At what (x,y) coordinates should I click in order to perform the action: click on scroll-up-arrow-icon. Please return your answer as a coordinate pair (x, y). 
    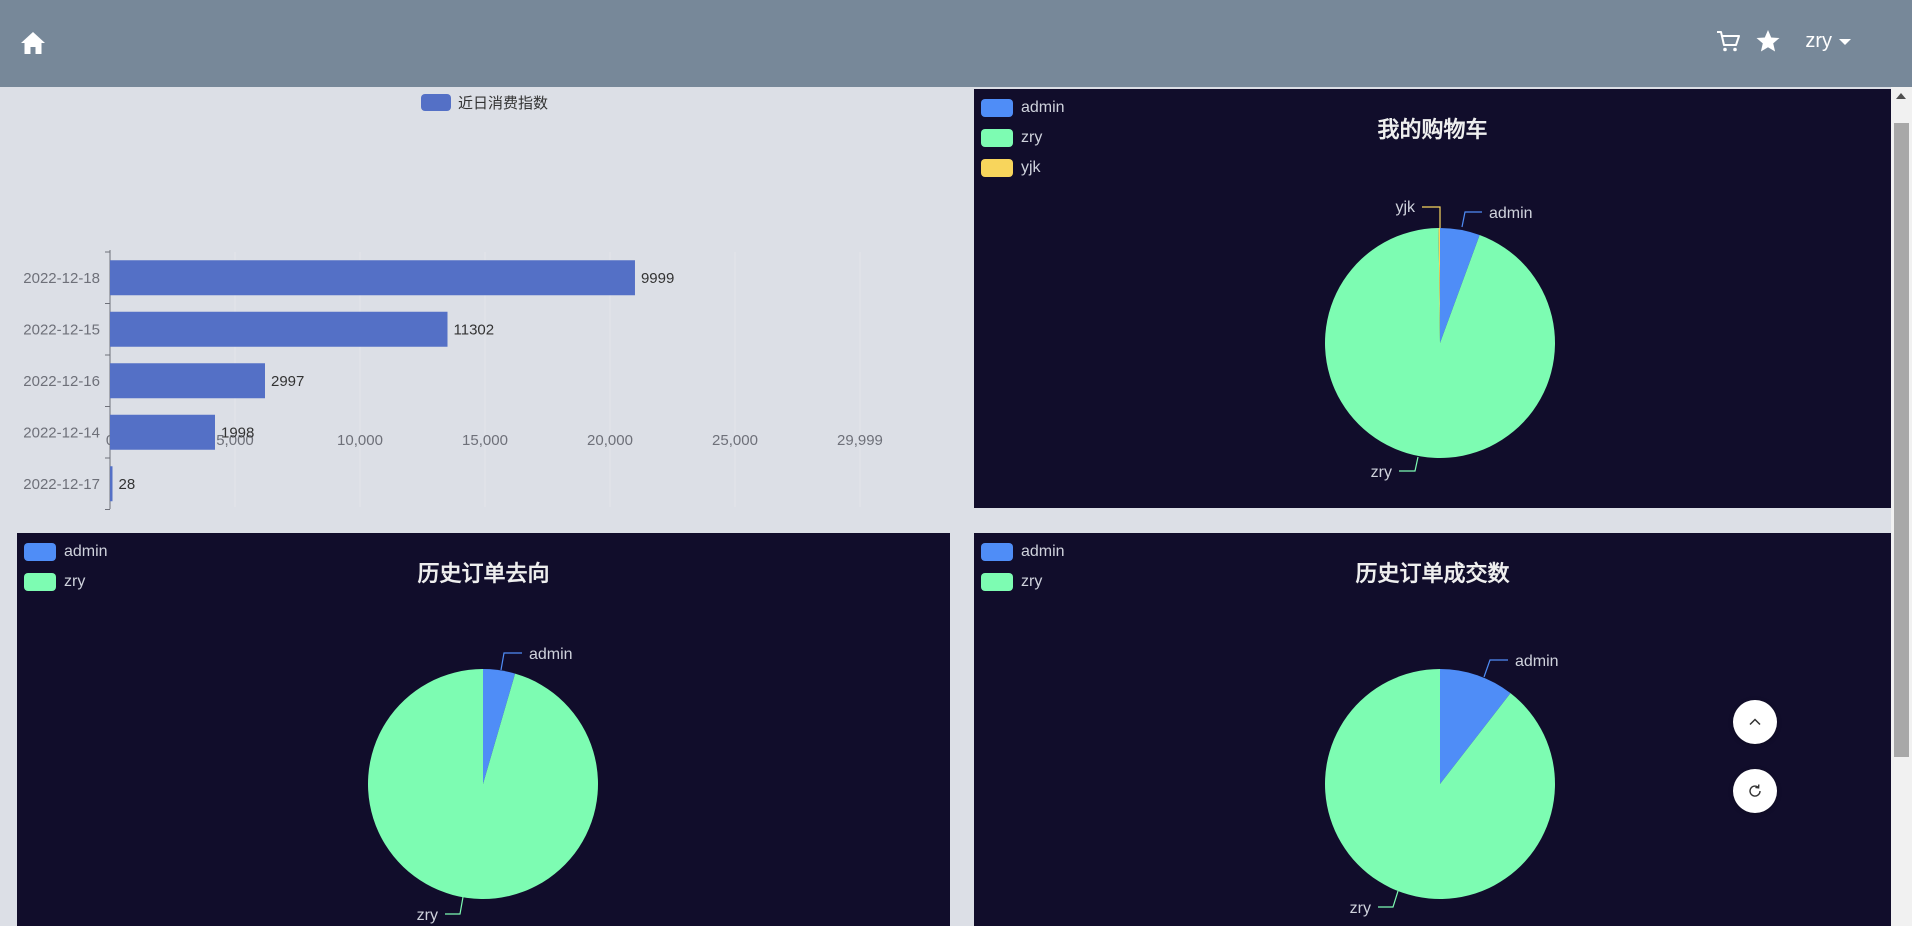
    Looking at the image, I should click on (1901, 96).